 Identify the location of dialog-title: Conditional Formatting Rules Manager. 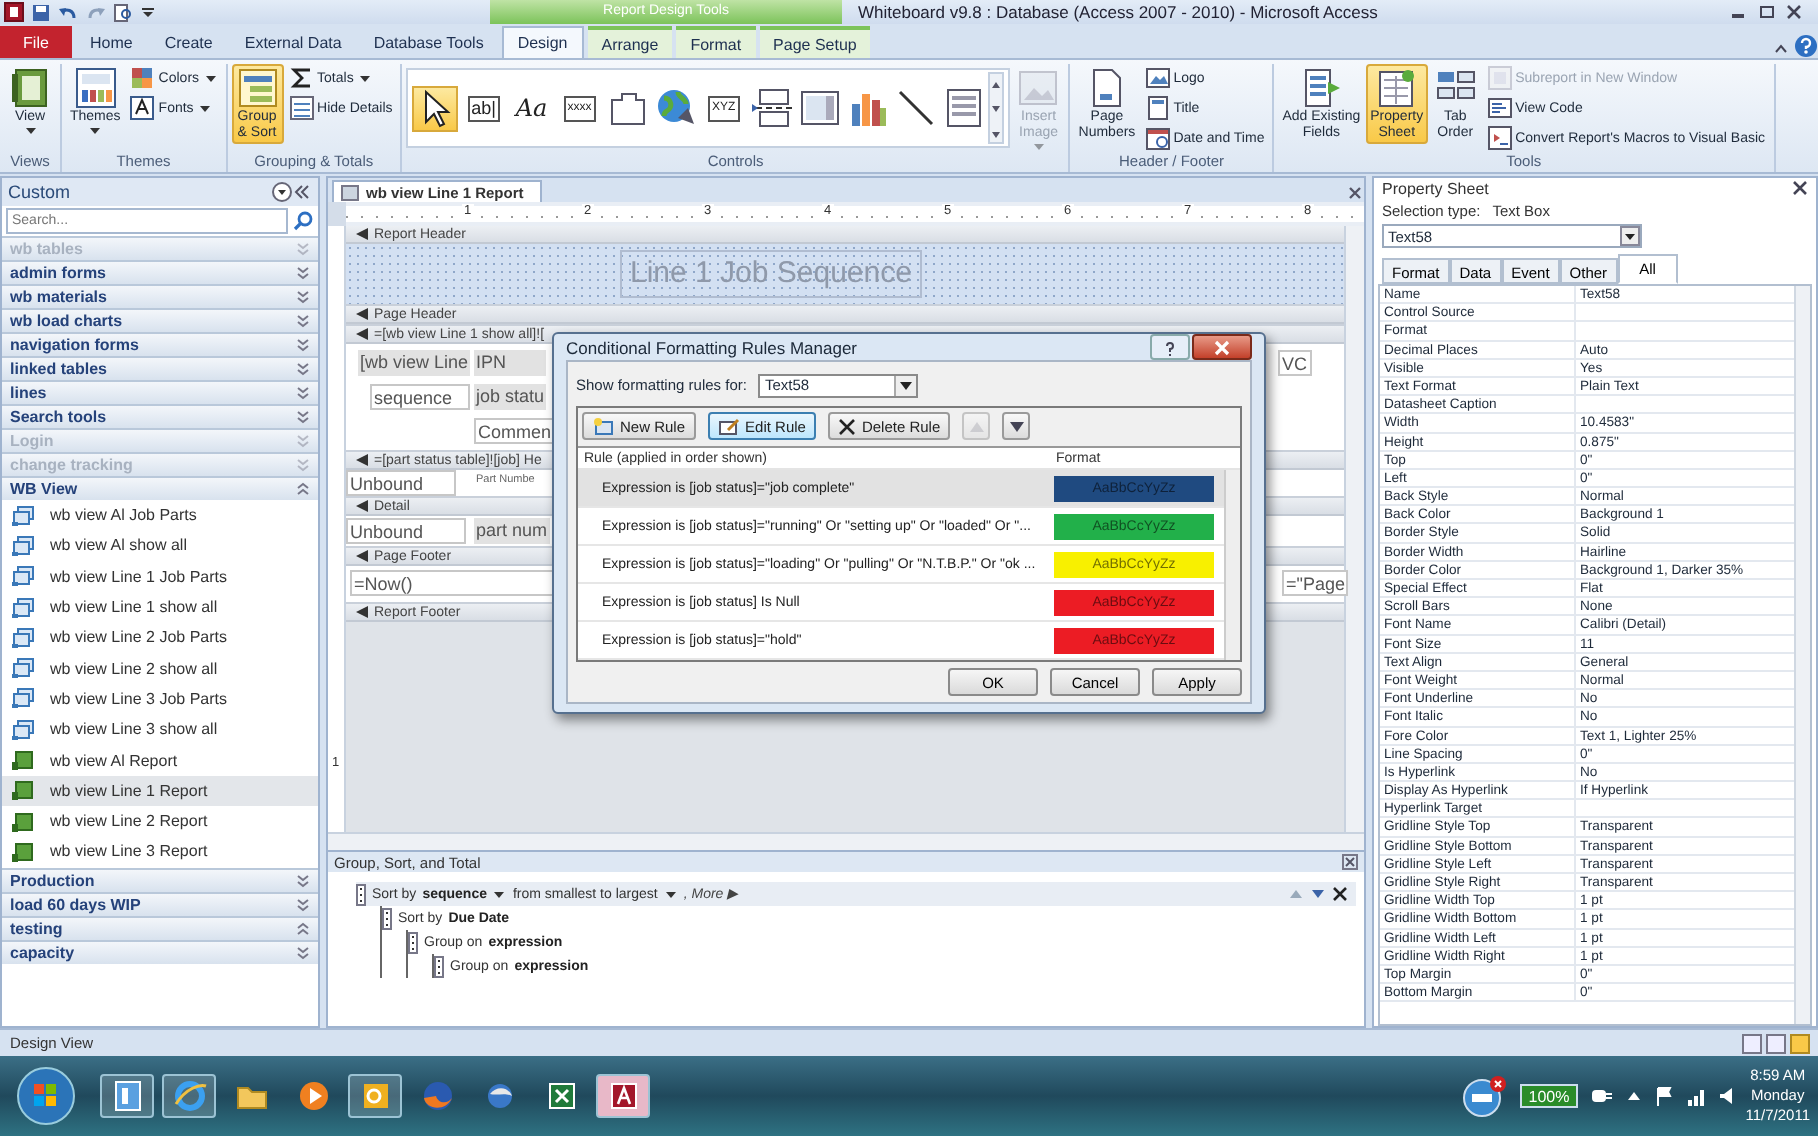
(712, 347).